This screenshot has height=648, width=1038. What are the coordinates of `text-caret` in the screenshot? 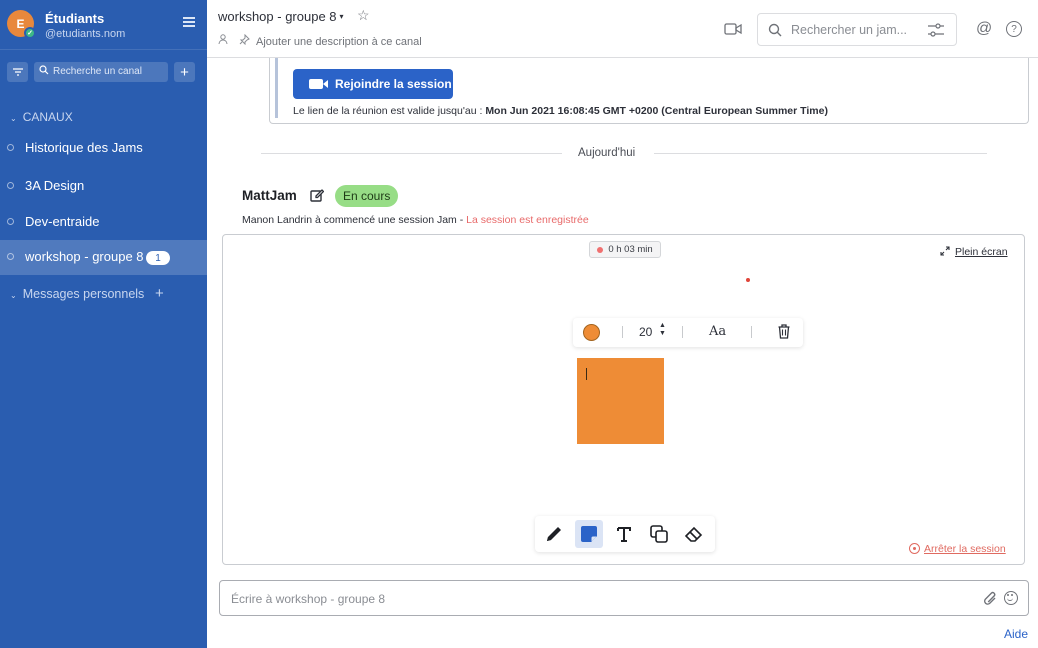 It's located at (586, 374).